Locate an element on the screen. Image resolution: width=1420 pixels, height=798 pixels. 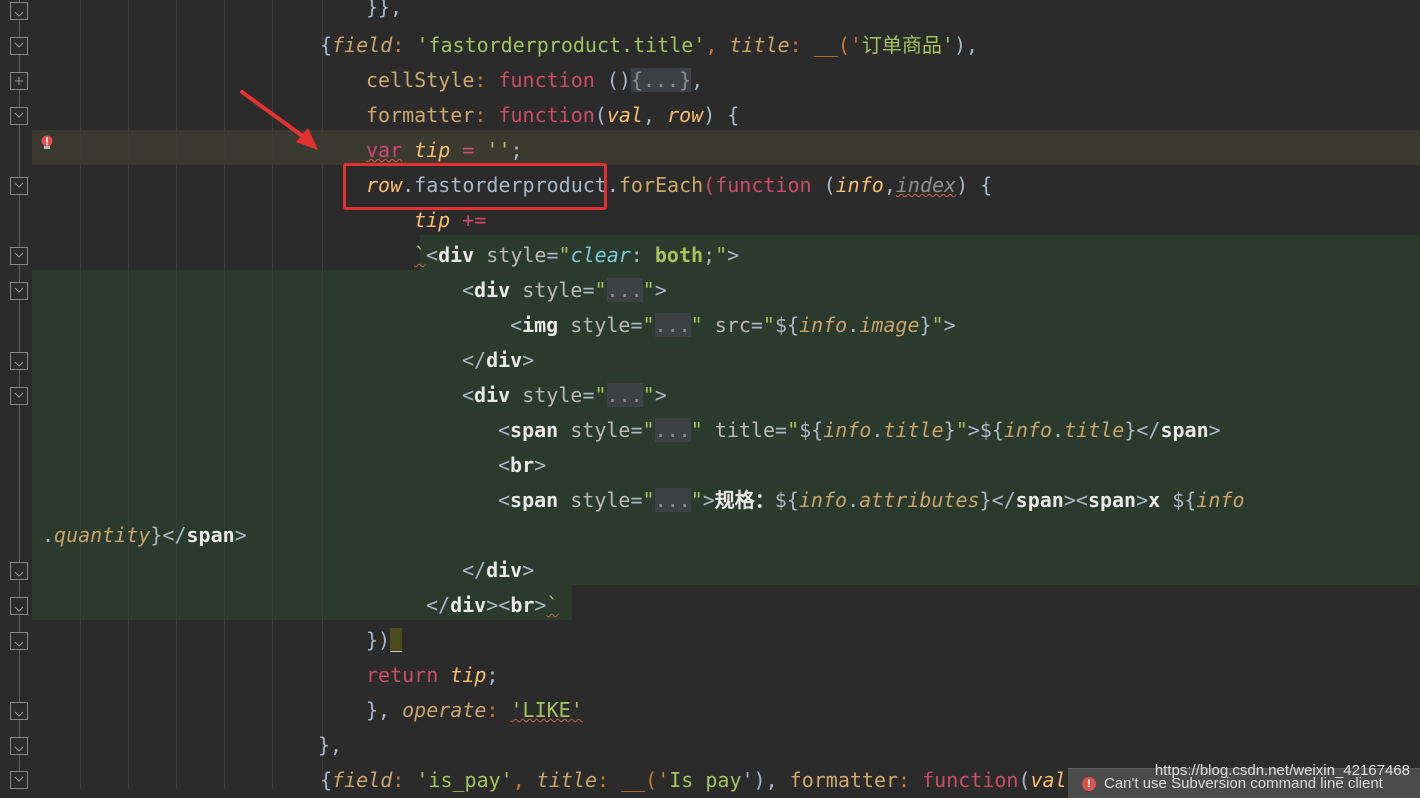
param-unused: index is located at coordinates (926, 185).